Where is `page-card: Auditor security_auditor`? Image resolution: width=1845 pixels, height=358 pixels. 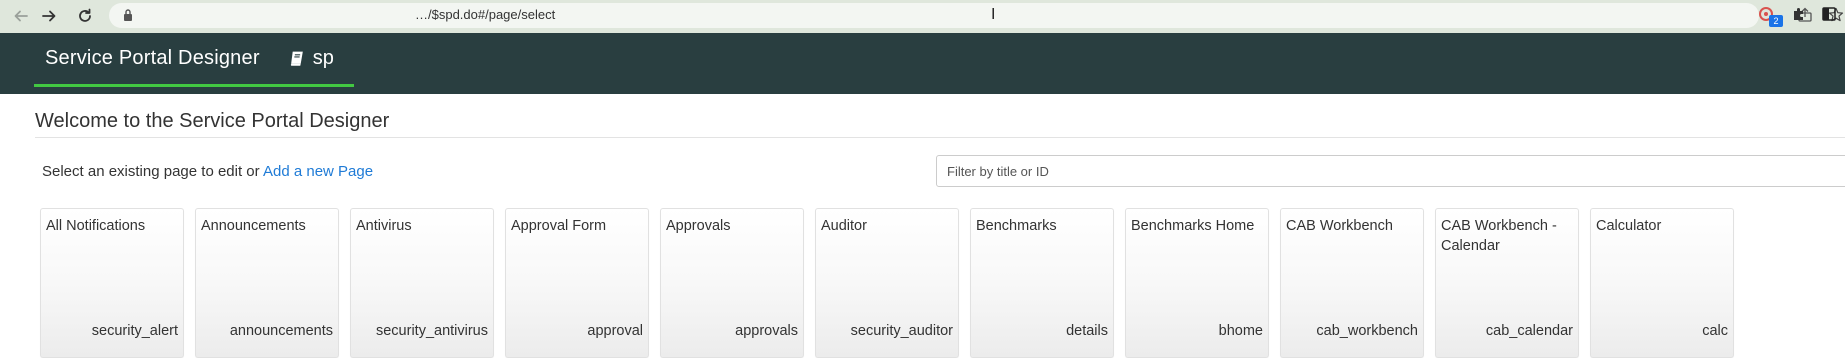 page-card: Auditor security_auditor is located at coordinates (887, 283).